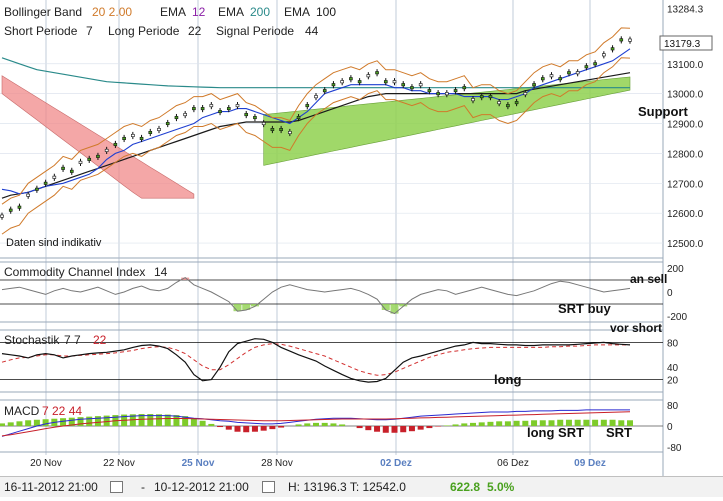 The height and width of the screenshot is (501, 723). I want to click on status-to-date: 10-12-2012 21:00, so click(201, 487).